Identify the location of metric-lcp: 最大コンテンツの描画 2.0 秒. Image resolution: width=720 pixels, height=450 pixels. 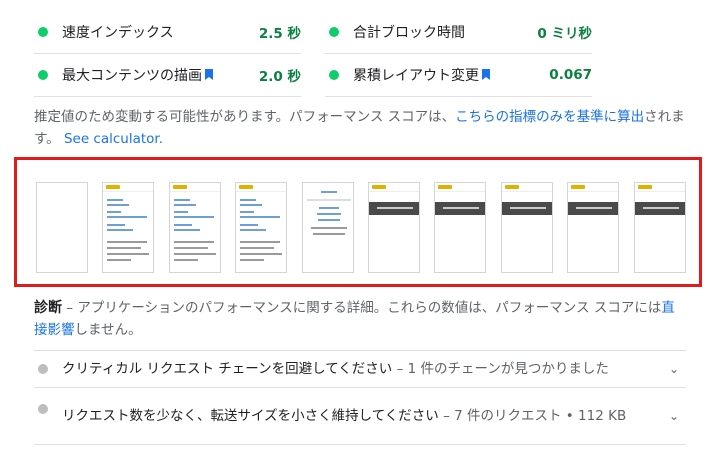
(167, 75).